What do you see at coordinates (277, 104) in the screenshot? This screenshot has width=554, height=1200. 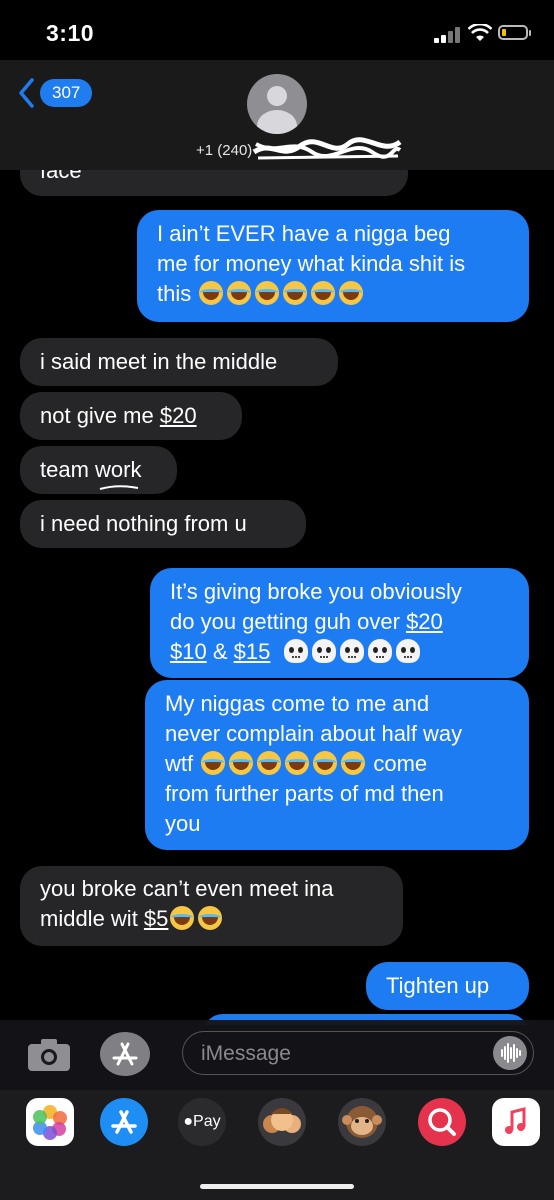 I see `contact-avatar` at bounding box center [277, 104].